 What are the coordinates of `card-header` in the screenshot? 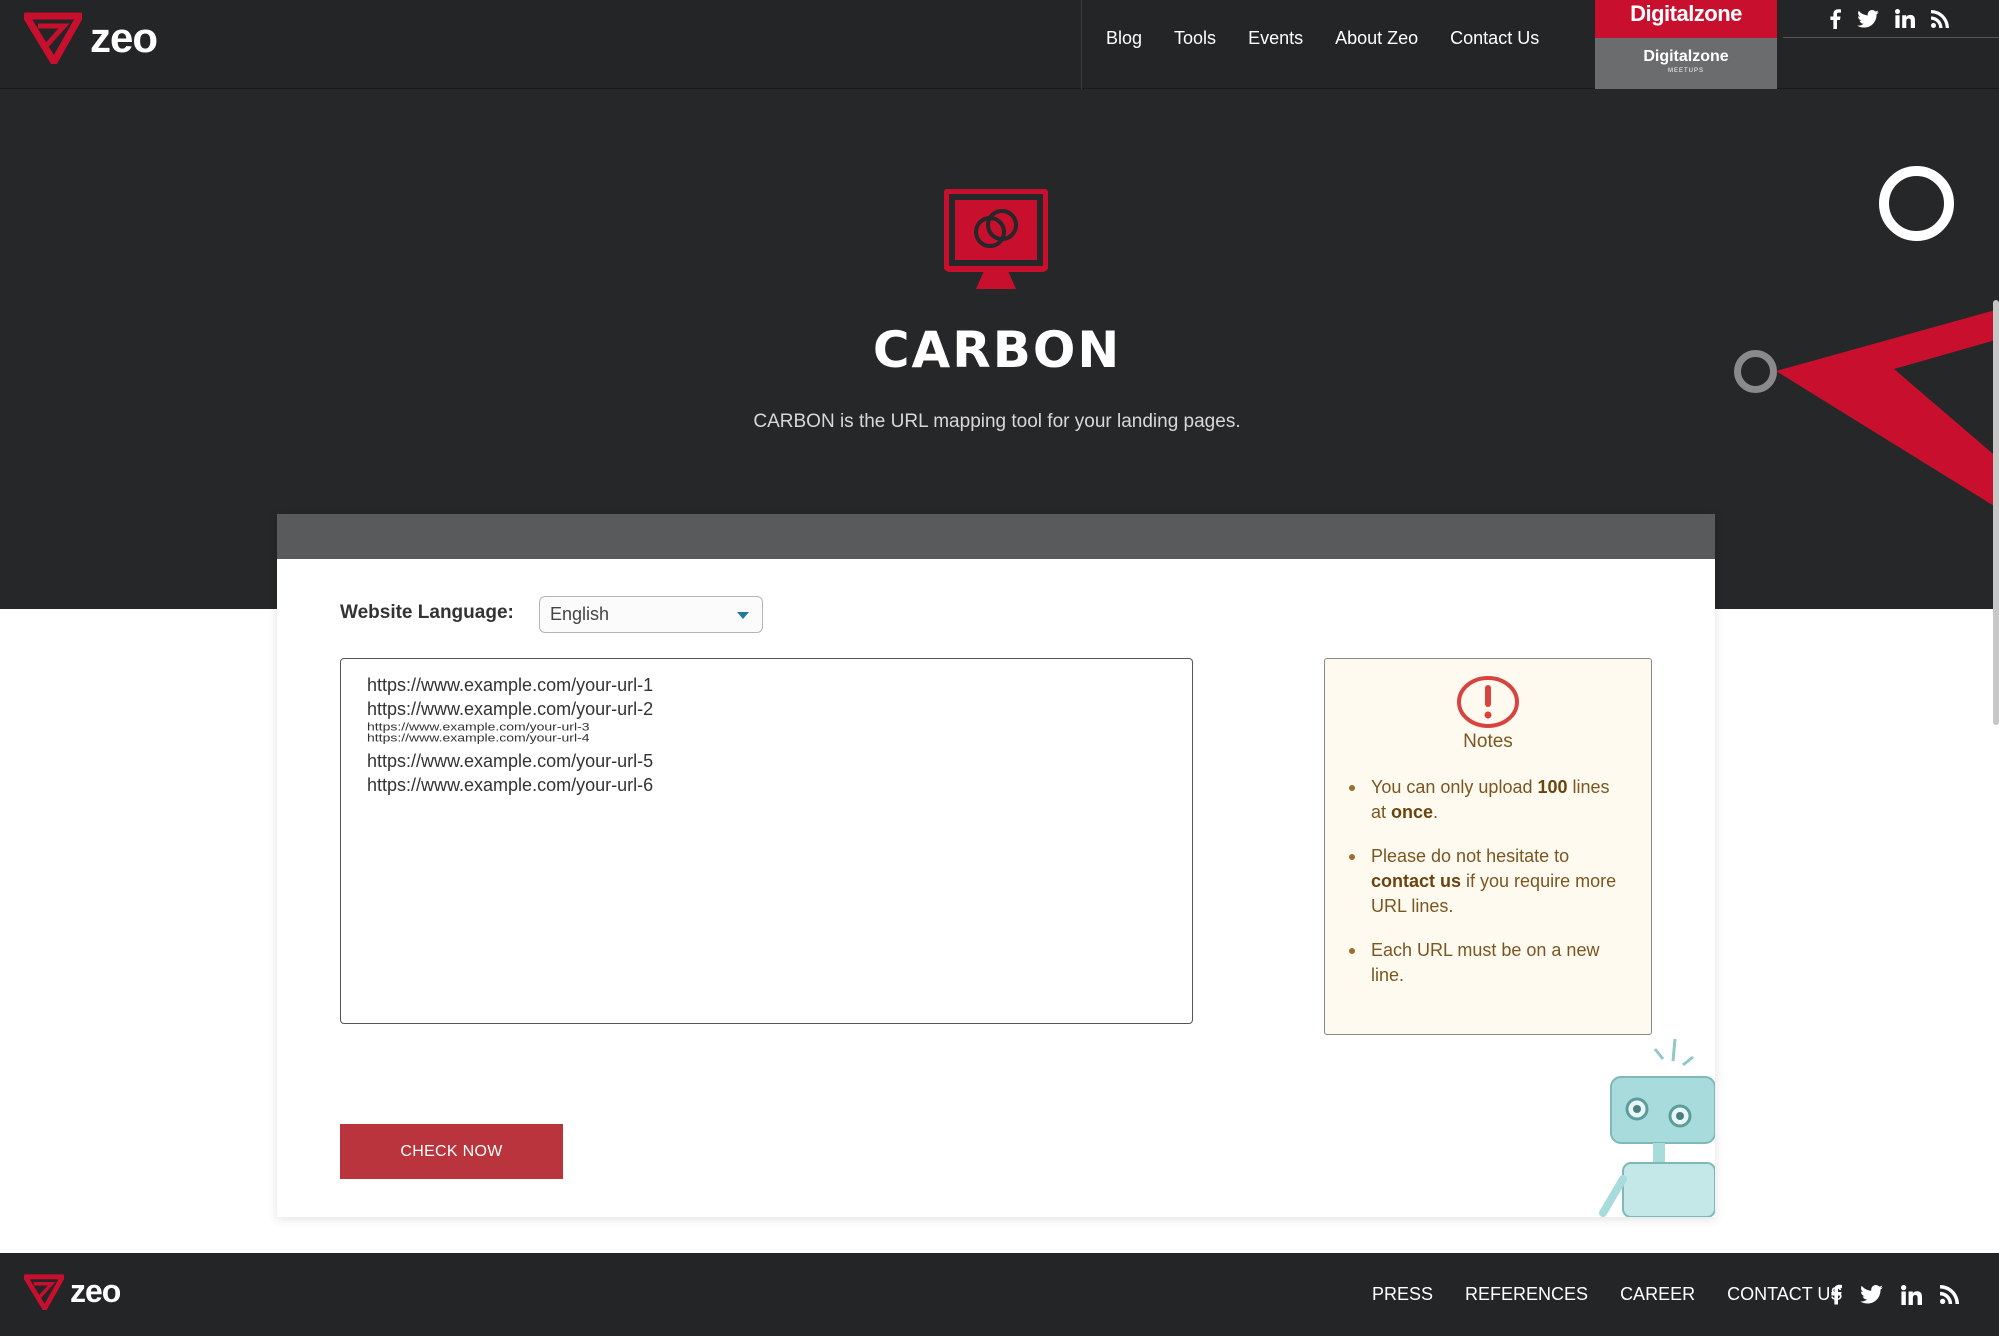 It's located at (996, 536).